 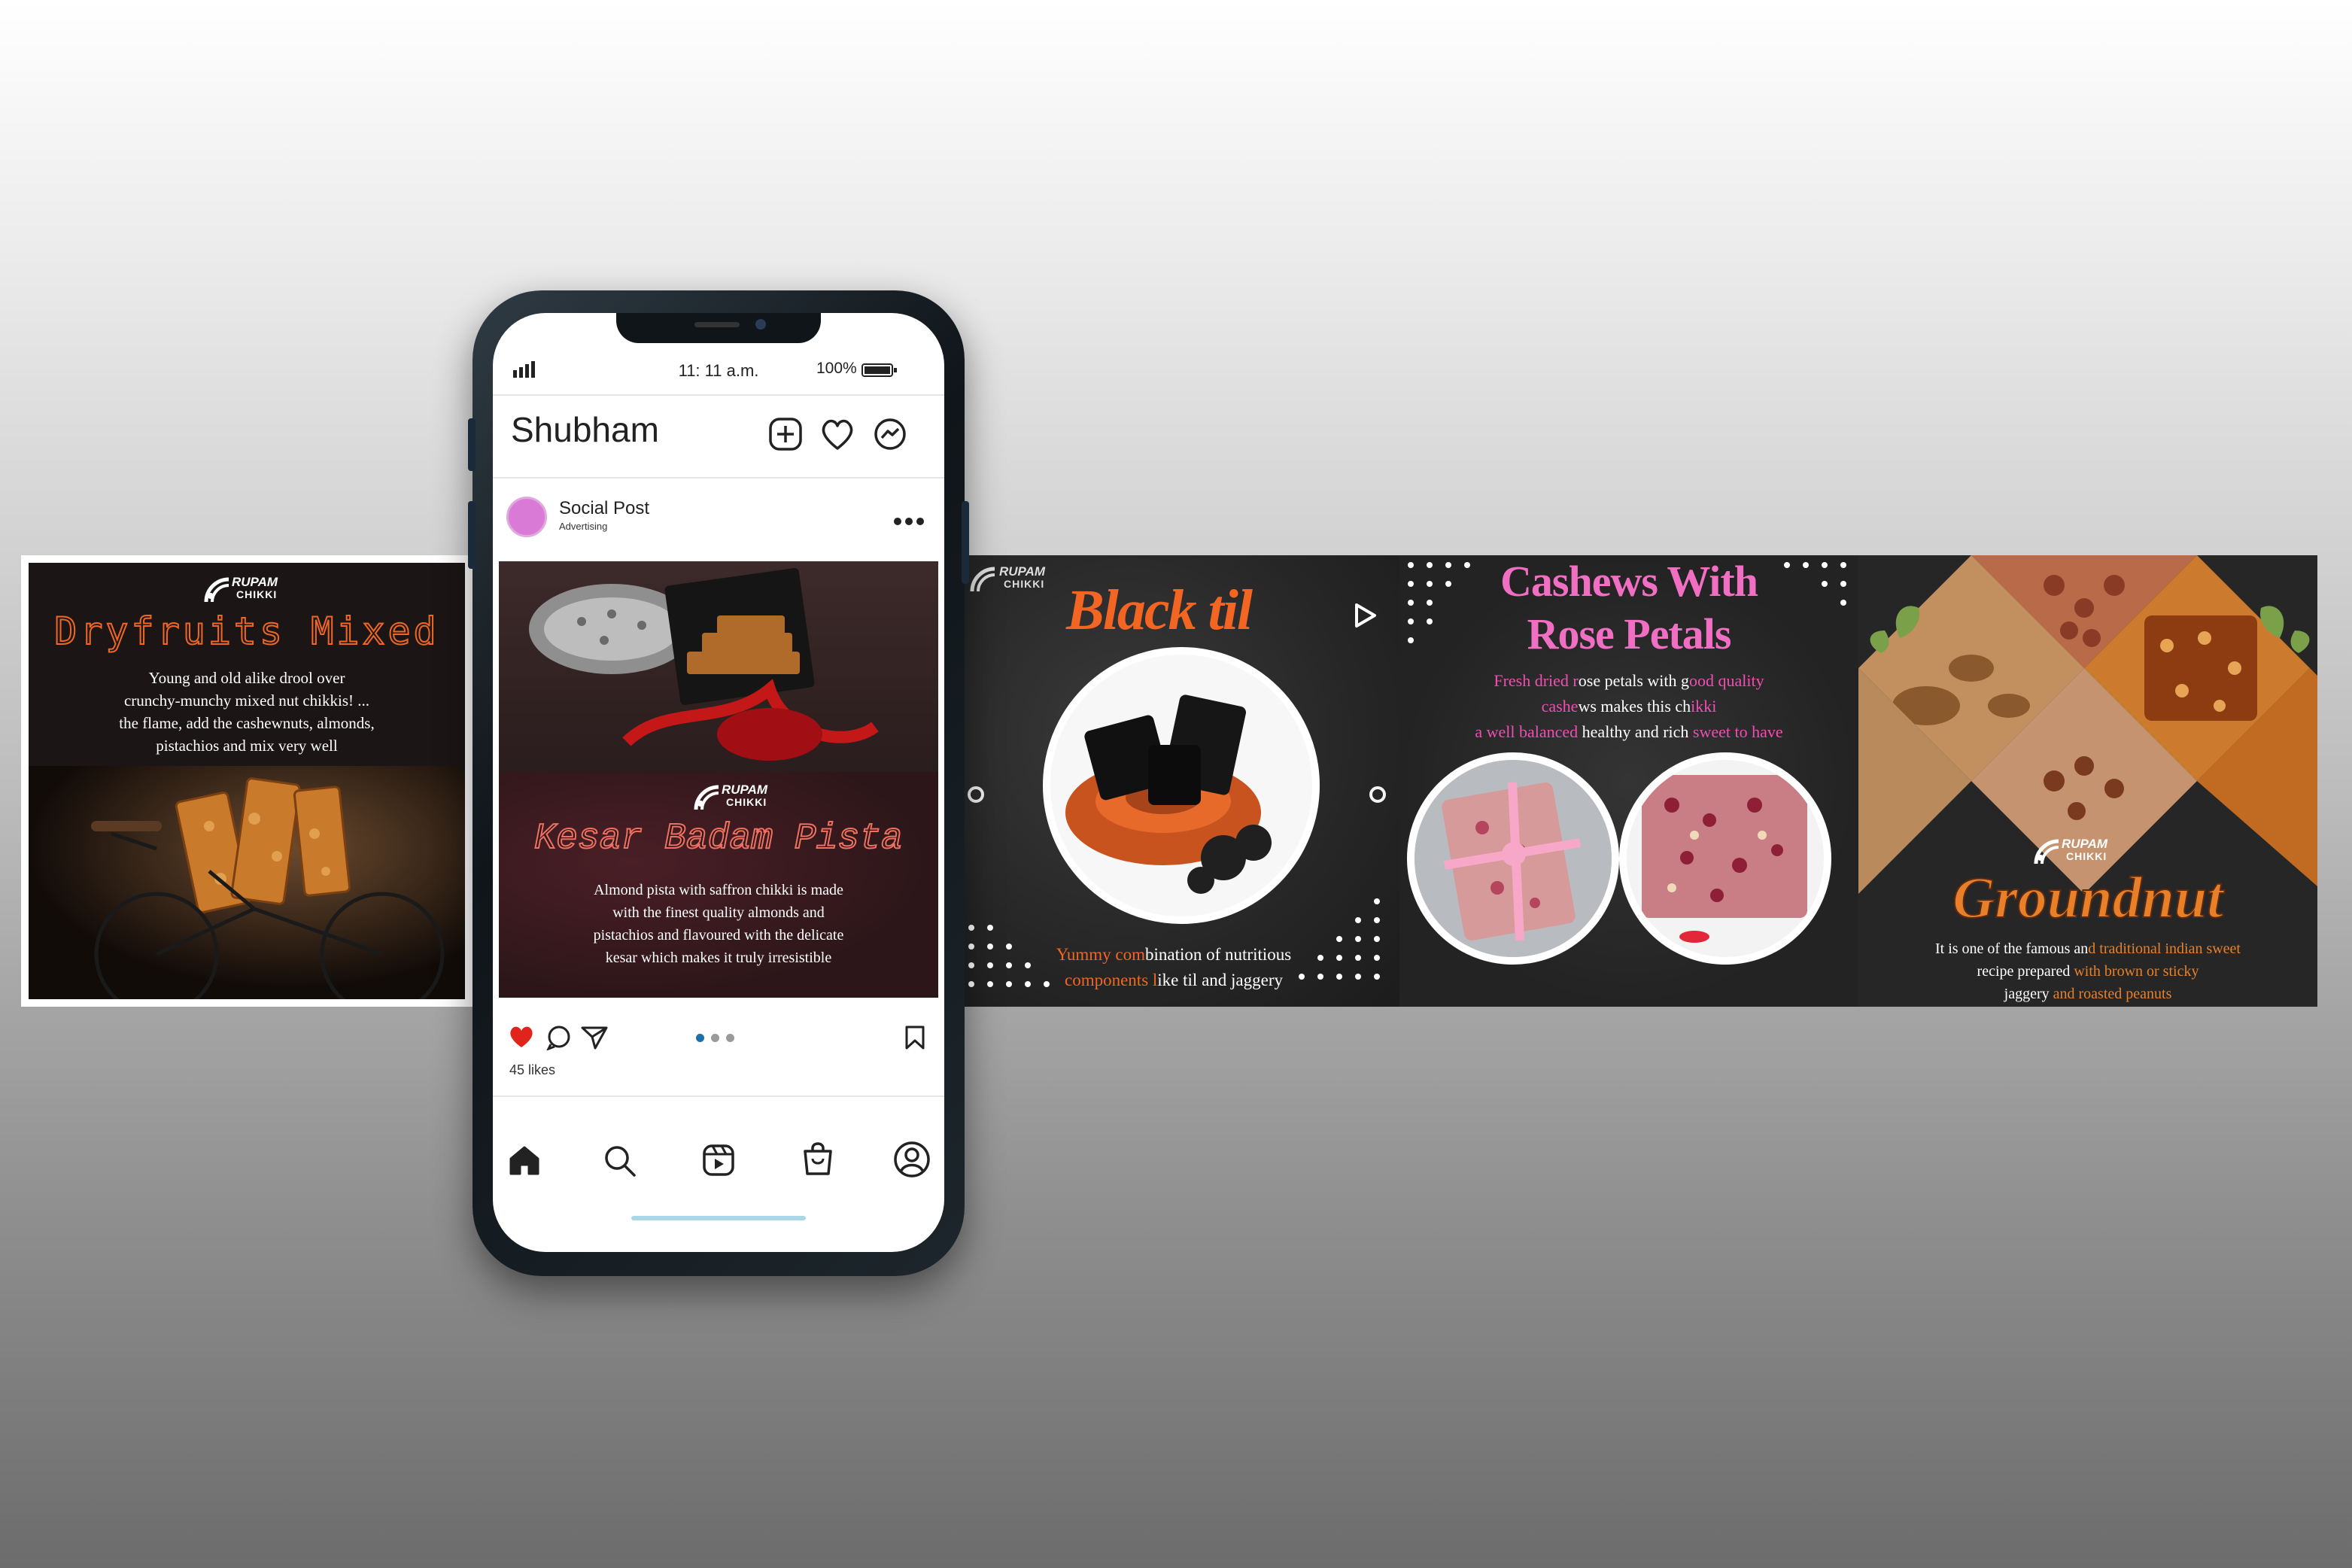 What do you see at coordinates (1727, 680) in the screenshot?
I see `caption-accent: ood quality` at bounding box center [1727, 680].